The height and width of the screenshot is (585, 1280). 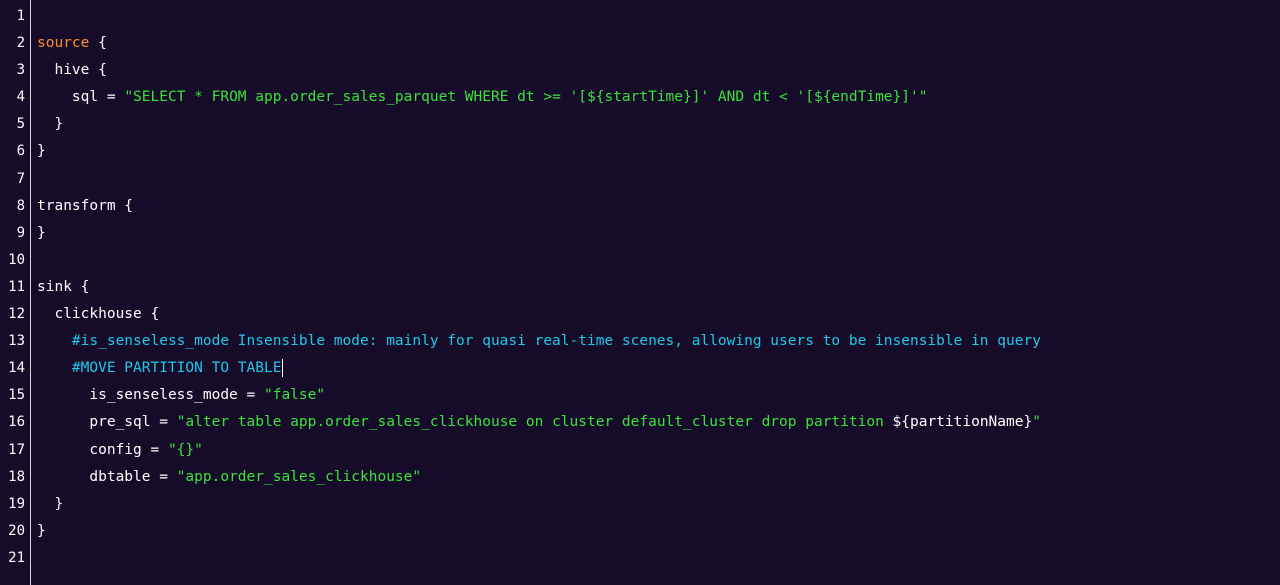 What do you see at coordinates (640, 531) in the screenshot?
I see `code-line: 20}` at bounding box center [640, 531].